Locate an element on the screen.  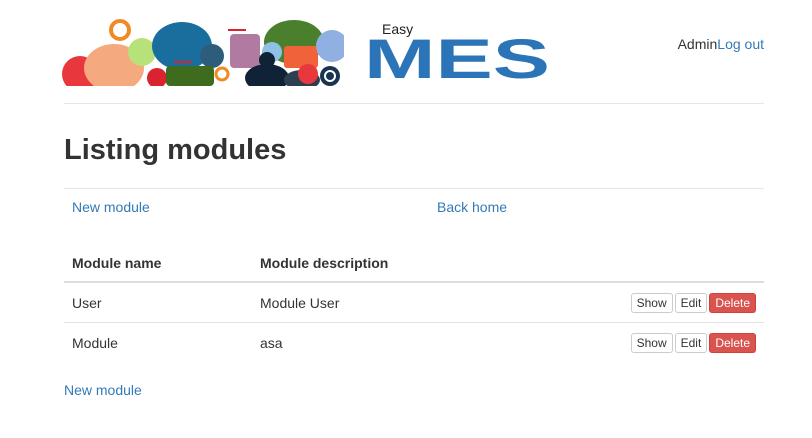
title-divider is located at coordinates (414, 188).